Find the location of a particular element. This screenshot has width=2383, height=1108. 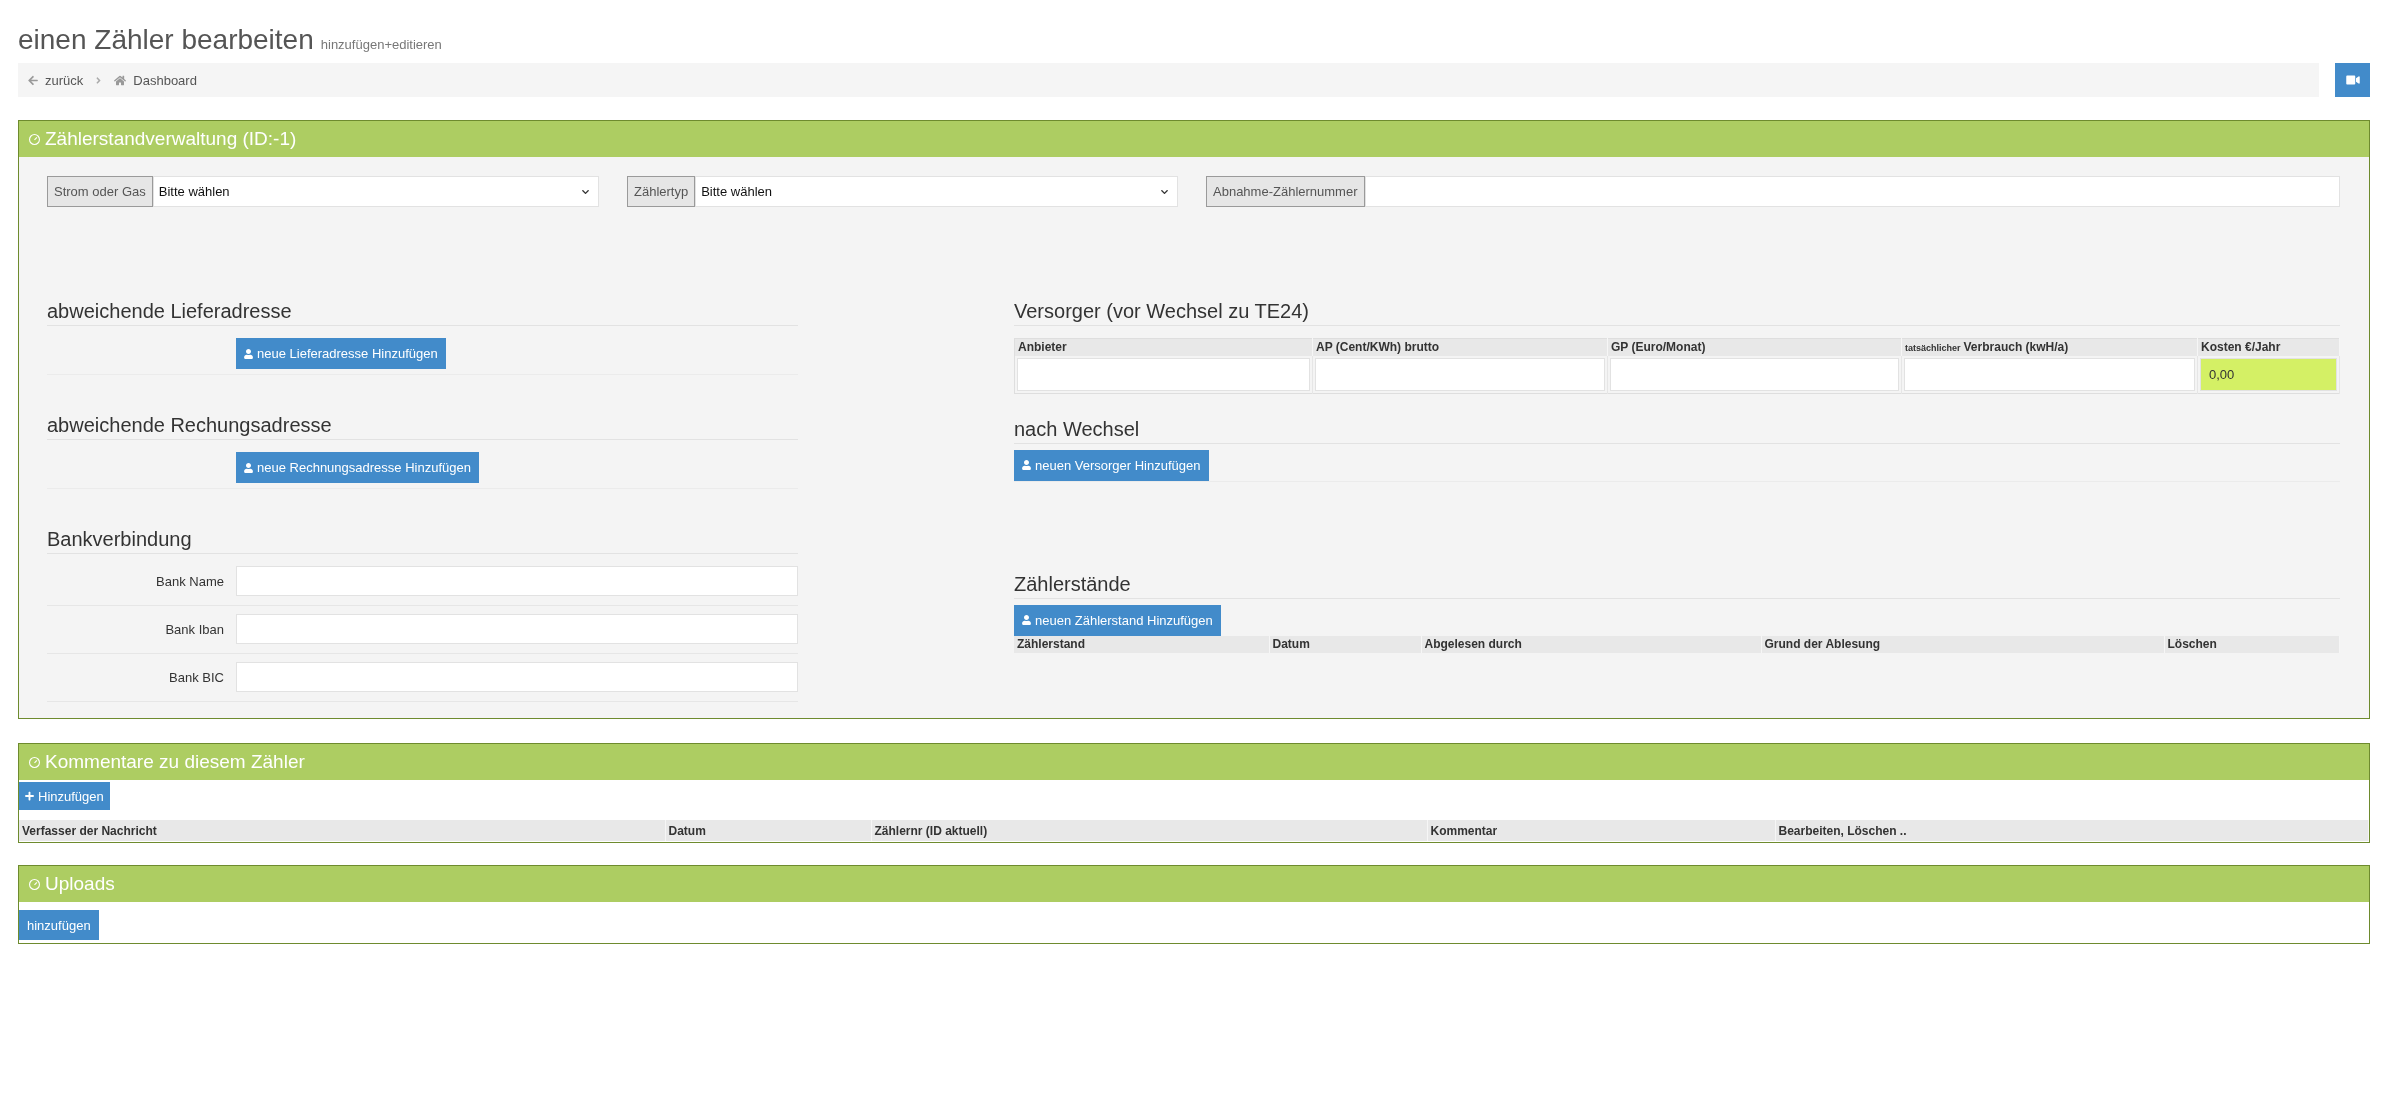

field-label: Zählertyp is located at coordinates (661, 191).